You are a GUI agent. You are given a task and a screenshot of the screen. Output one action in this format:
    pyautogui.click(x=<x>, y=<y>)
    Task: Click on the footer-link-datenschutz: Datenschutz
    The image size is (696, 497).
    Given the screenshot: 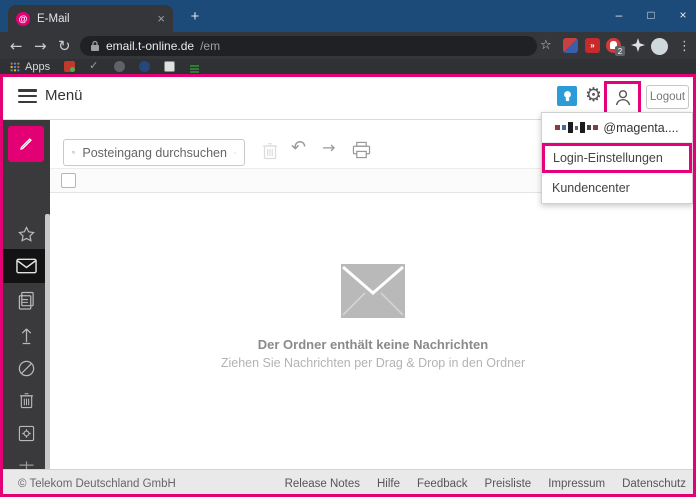 What is the action you would take?
    pyautogui.click(x=654, y=484)
    